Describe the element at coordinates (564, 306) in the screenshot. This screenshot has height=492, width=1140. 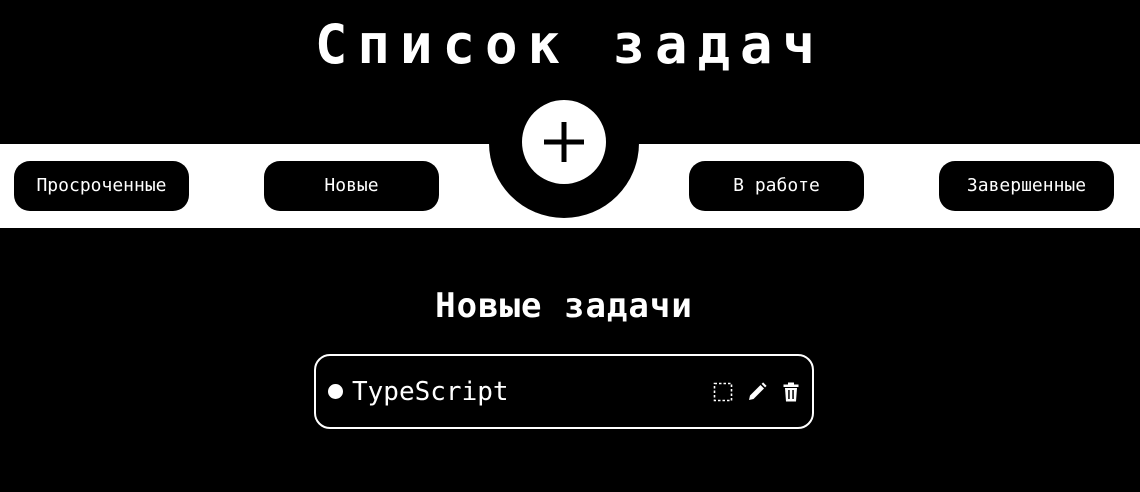
I see `section-title: Новые задачи` at that location.